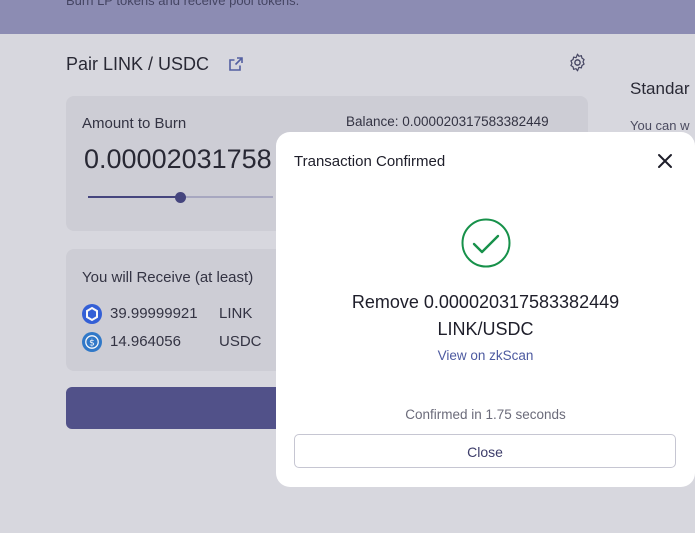 This screenshot has width=695, height=533. What do you see at coordinates (485, 302) in the screenshot?
I see `remove-amount-text: Remove 0.000020317583382449` at bounding box center [485, 302].